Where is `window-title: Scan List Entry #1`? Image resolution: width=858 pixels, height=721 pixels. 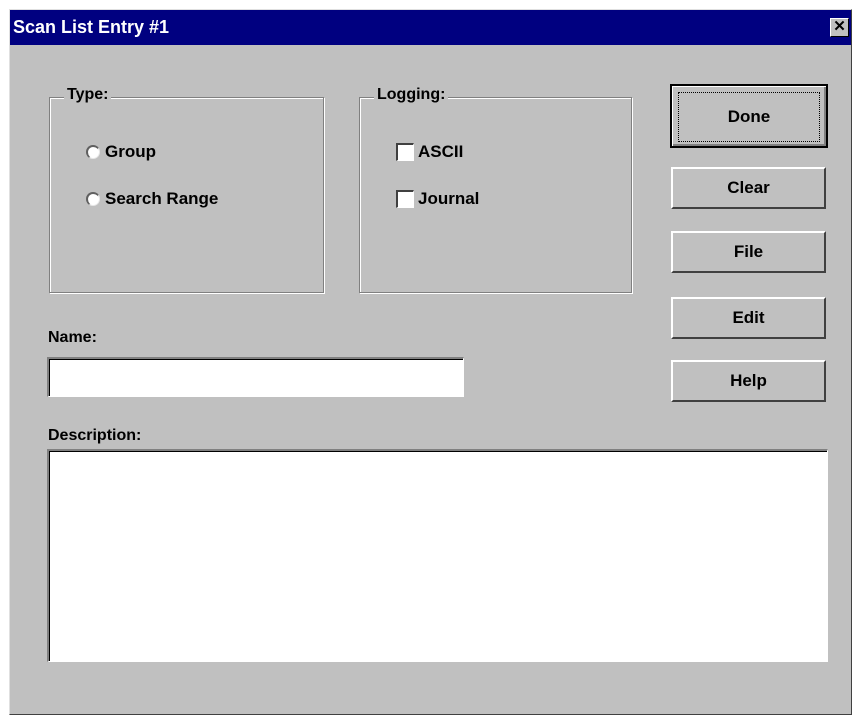 window-title: Scan List Entry #1 is located at coordinates (91, 27).